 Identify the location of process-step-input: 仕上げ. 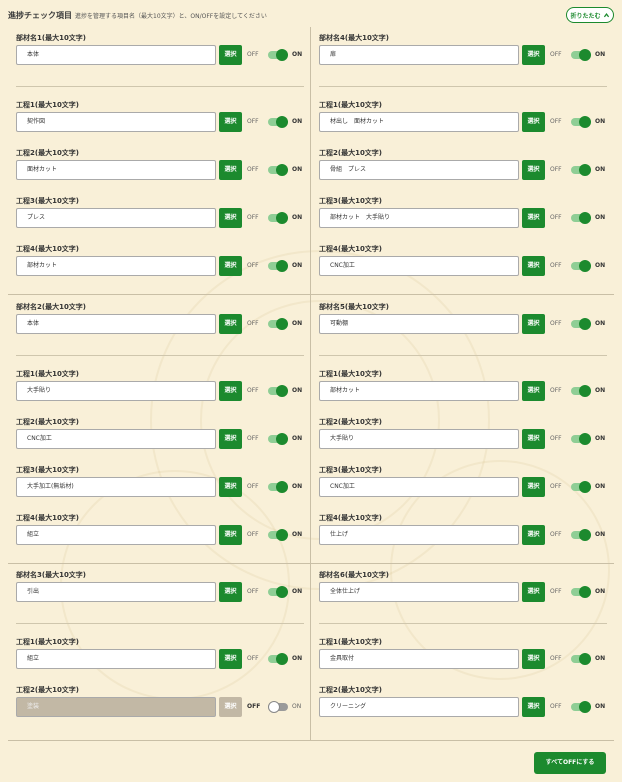
(419, 535).